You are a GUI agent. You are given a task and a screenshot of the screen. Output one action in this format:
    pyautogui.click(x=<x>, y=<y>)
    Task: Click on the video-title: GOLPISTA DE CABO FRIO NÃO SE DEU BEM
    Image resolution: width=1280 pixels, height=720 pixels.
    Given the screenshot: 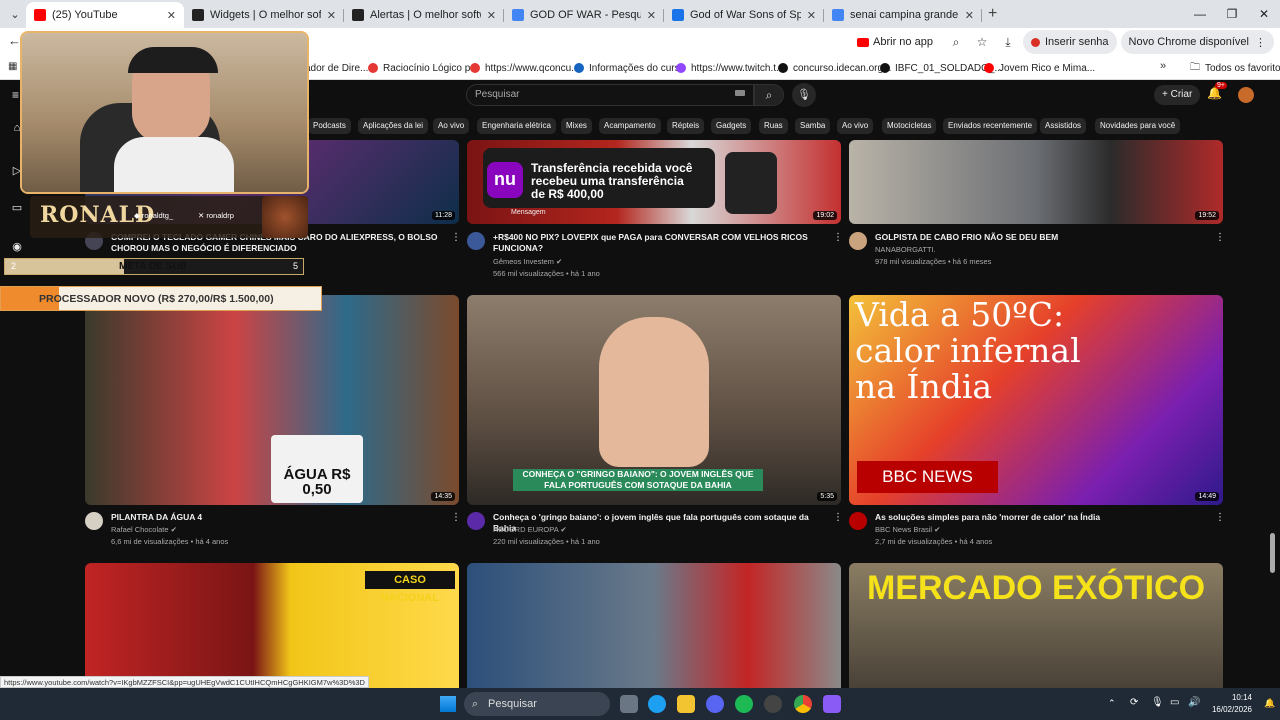 What is the action you would take?
    pyautogui.click(x=1040, y=237)
    